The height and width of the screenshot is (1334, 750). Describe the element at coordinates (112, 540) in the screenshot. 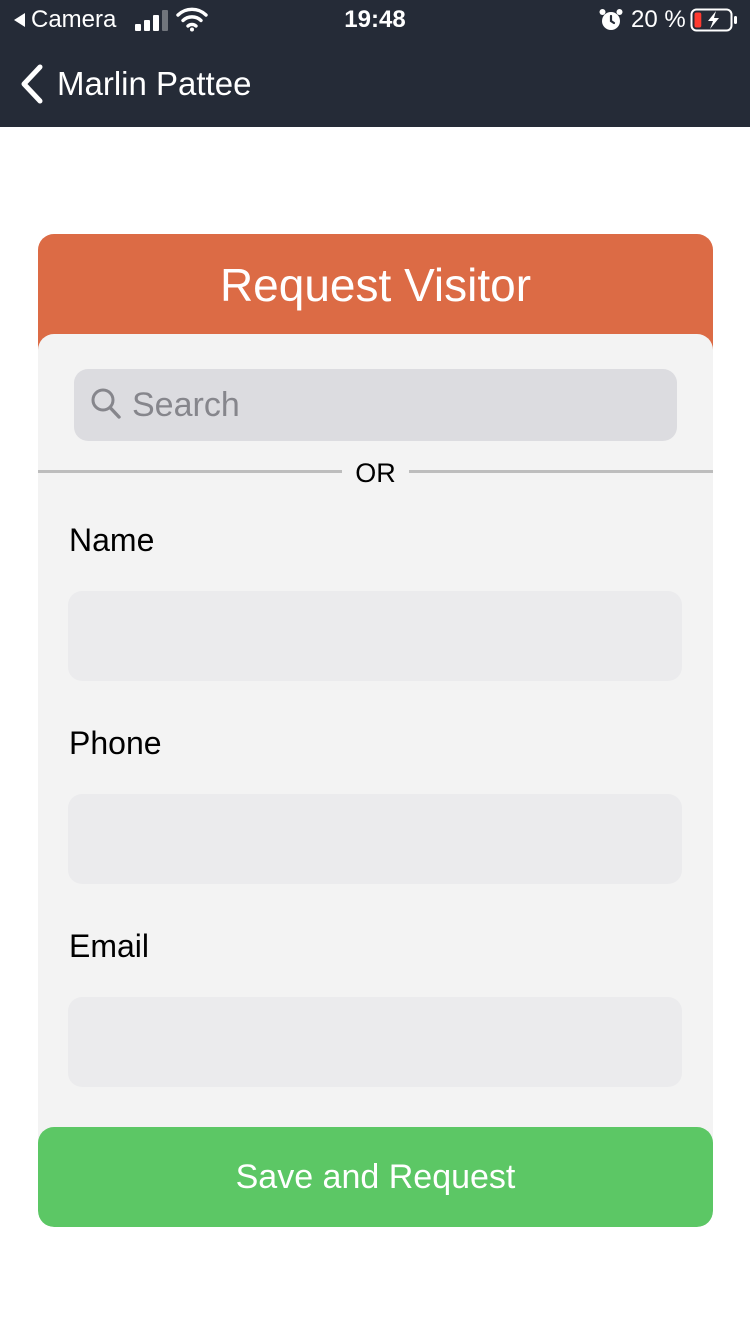

I see `name-label: Name` at that location.